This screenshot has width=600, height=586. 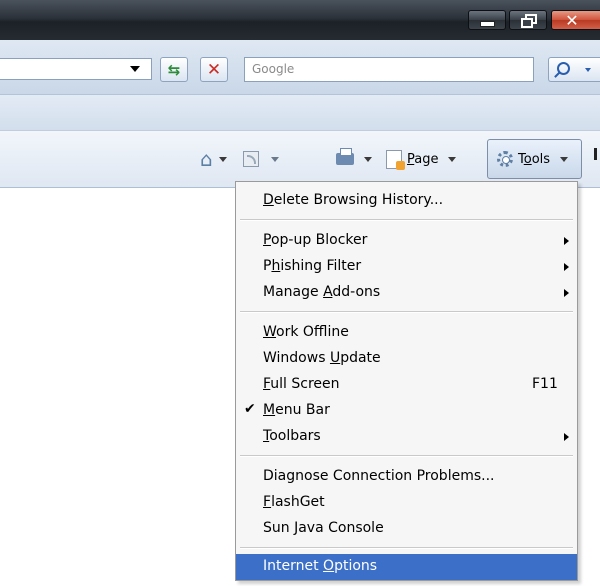 What do you see at coordinates (250, 409) in the screenshot?
I see `checkmark-icon: ✔` at bounding box center [250, 409].